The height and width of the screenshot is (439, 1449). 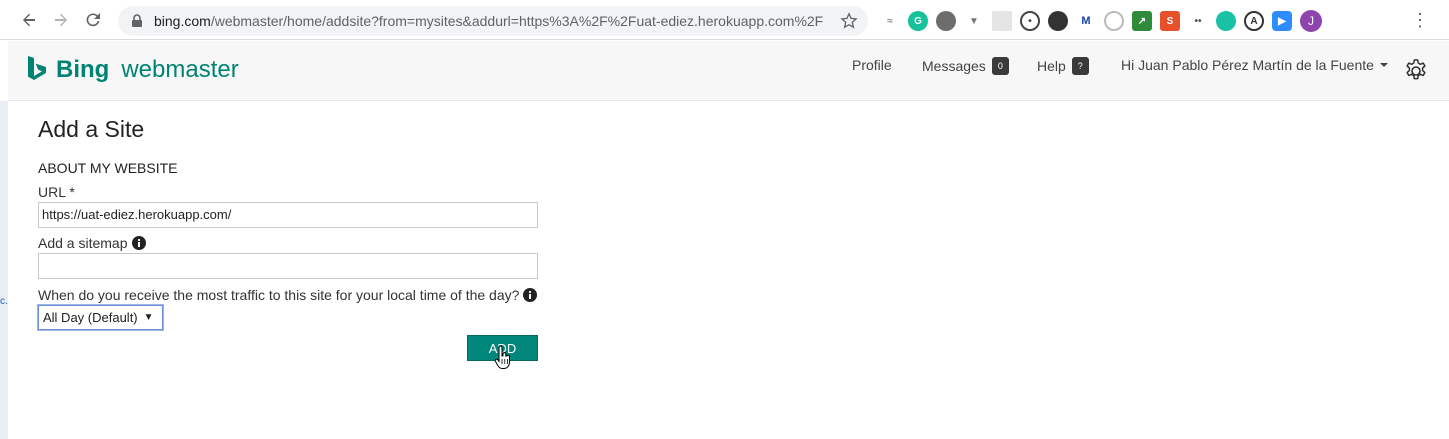 What do you see at coordinates (1058, 21) in the screenshot?
I see `dark-mode-icon` at bounding box center [1058, 21].